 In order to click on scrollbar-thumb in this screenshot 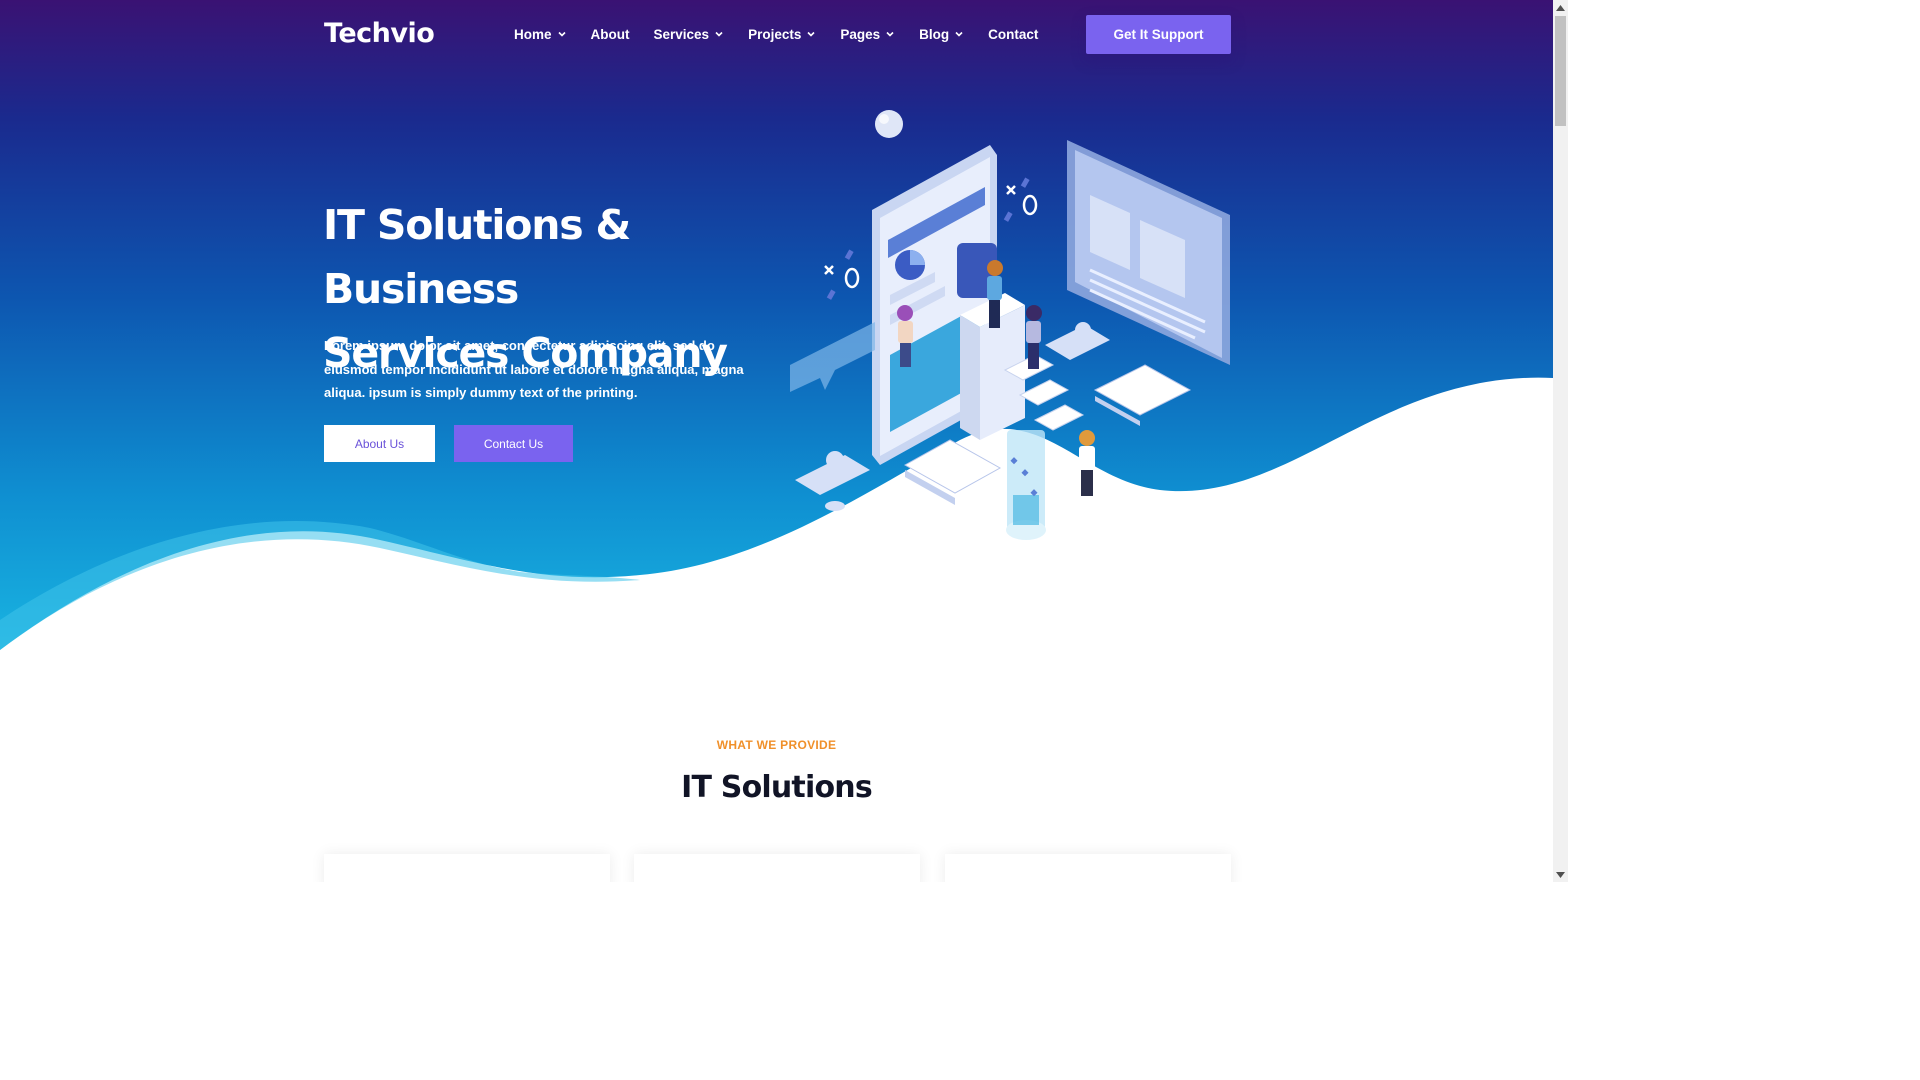, I will do `click(1560, 71)`.